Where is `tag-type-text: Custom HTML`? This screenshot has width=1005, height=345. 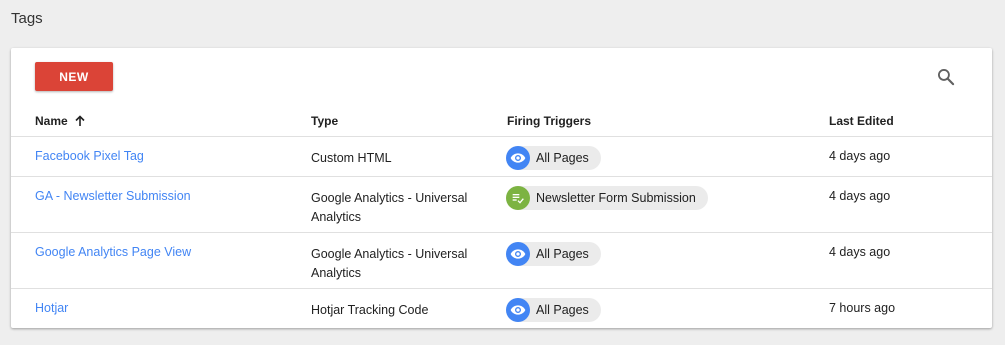 tag-type-text: Custom HTML is located at coordinates (351, 158).